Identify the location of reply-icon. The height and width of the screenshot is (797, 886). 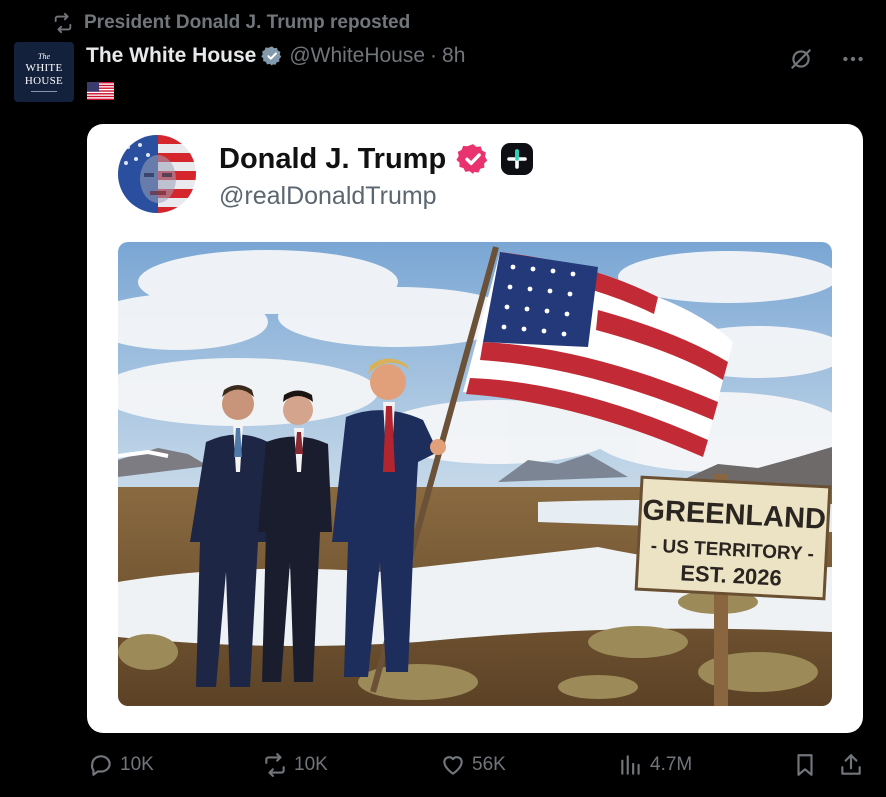
(101, 765).